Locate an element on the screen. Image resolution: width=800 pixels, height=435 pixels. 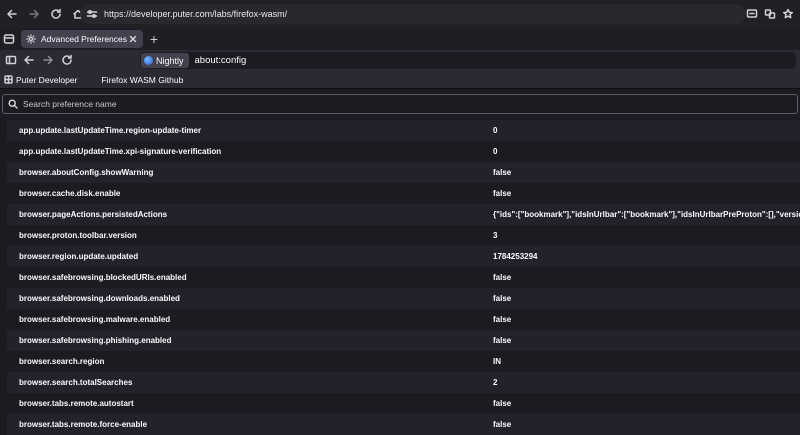
pref-value: 1784253294 is located at coordinates (644, 256).